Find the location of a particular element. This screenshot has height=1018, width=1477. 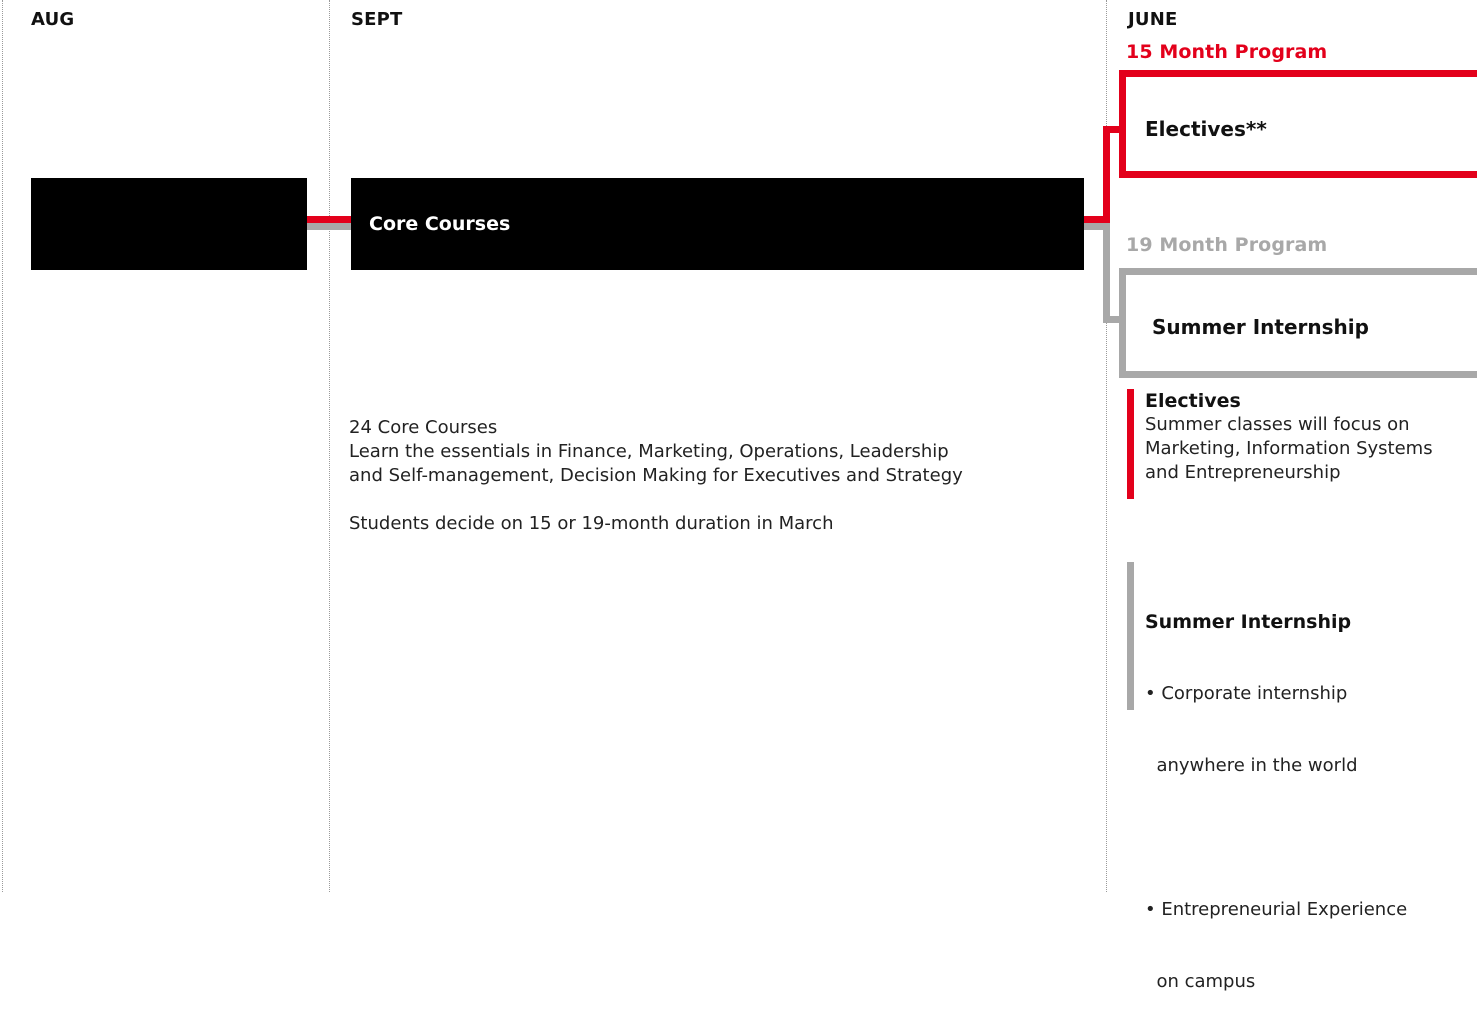

internship-info-line: • Entrepreneurial Experience is located at coordinates (1276, 909).